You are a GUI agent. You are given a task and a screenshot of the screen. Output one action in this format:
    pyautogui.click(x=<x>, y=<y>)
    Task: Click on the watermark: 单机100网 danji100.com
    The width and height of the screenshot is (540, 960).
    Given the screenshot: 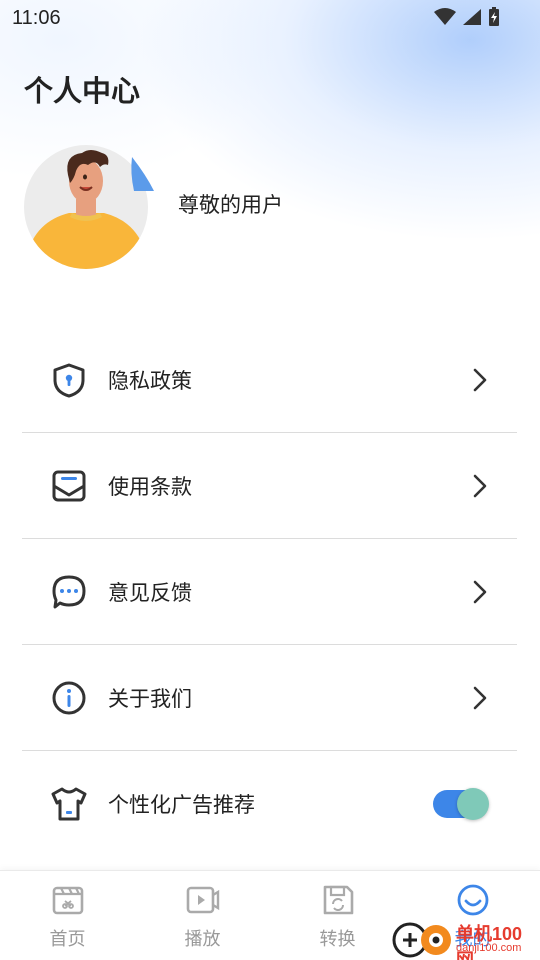 What is the action you would take?
    pyautogui.click(x=465, y=938)
    